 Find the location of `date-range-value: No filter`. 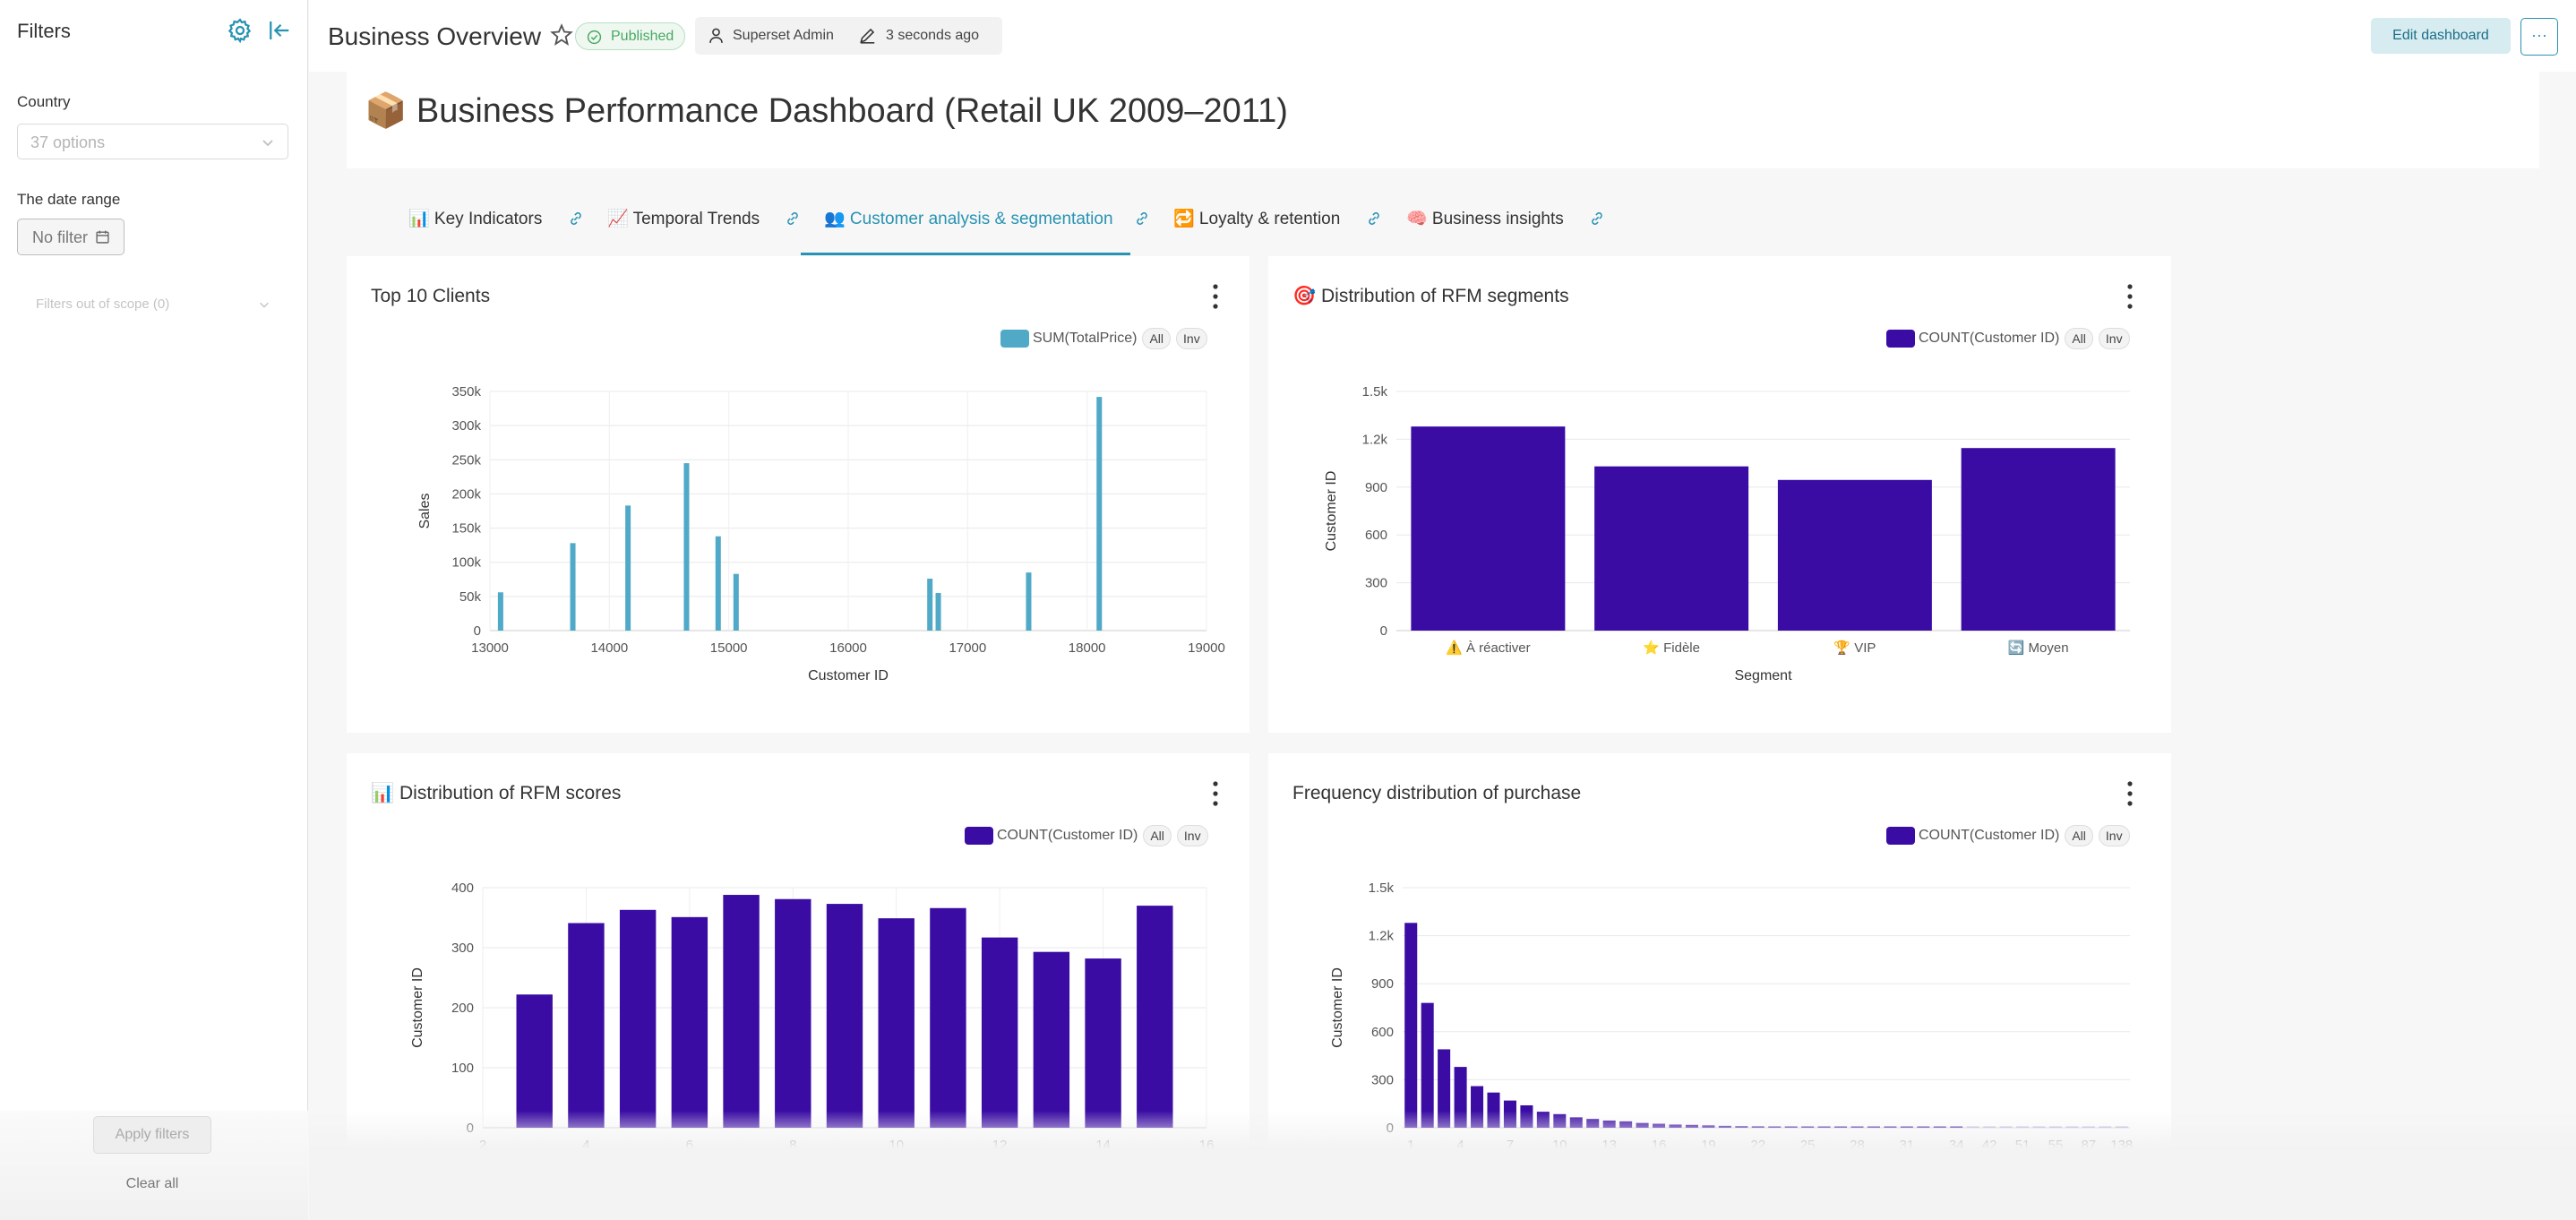

date-range-value: No filter is located at coordinates (60, 237).